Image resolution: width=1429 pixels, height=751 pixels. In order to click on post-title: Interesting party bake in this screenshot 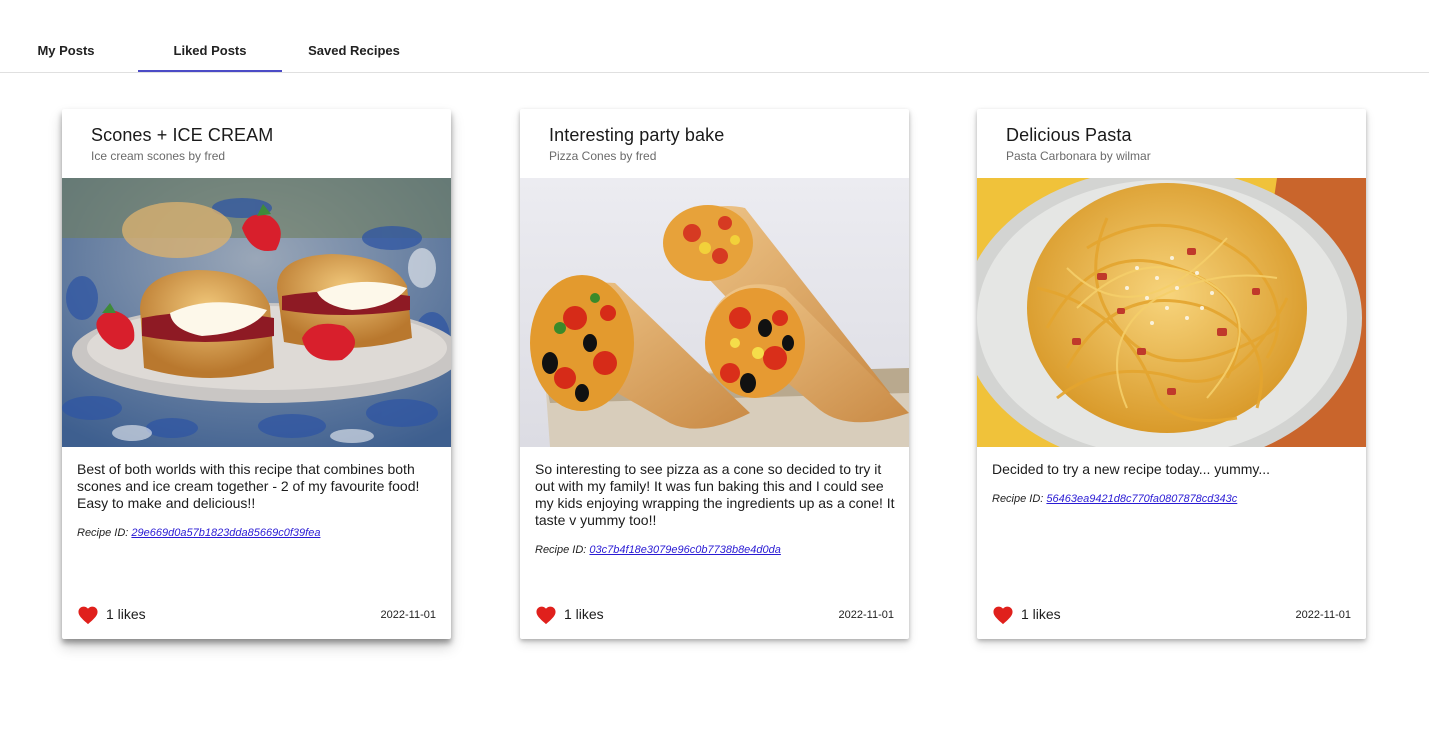, I will do `click(637, 135)`.